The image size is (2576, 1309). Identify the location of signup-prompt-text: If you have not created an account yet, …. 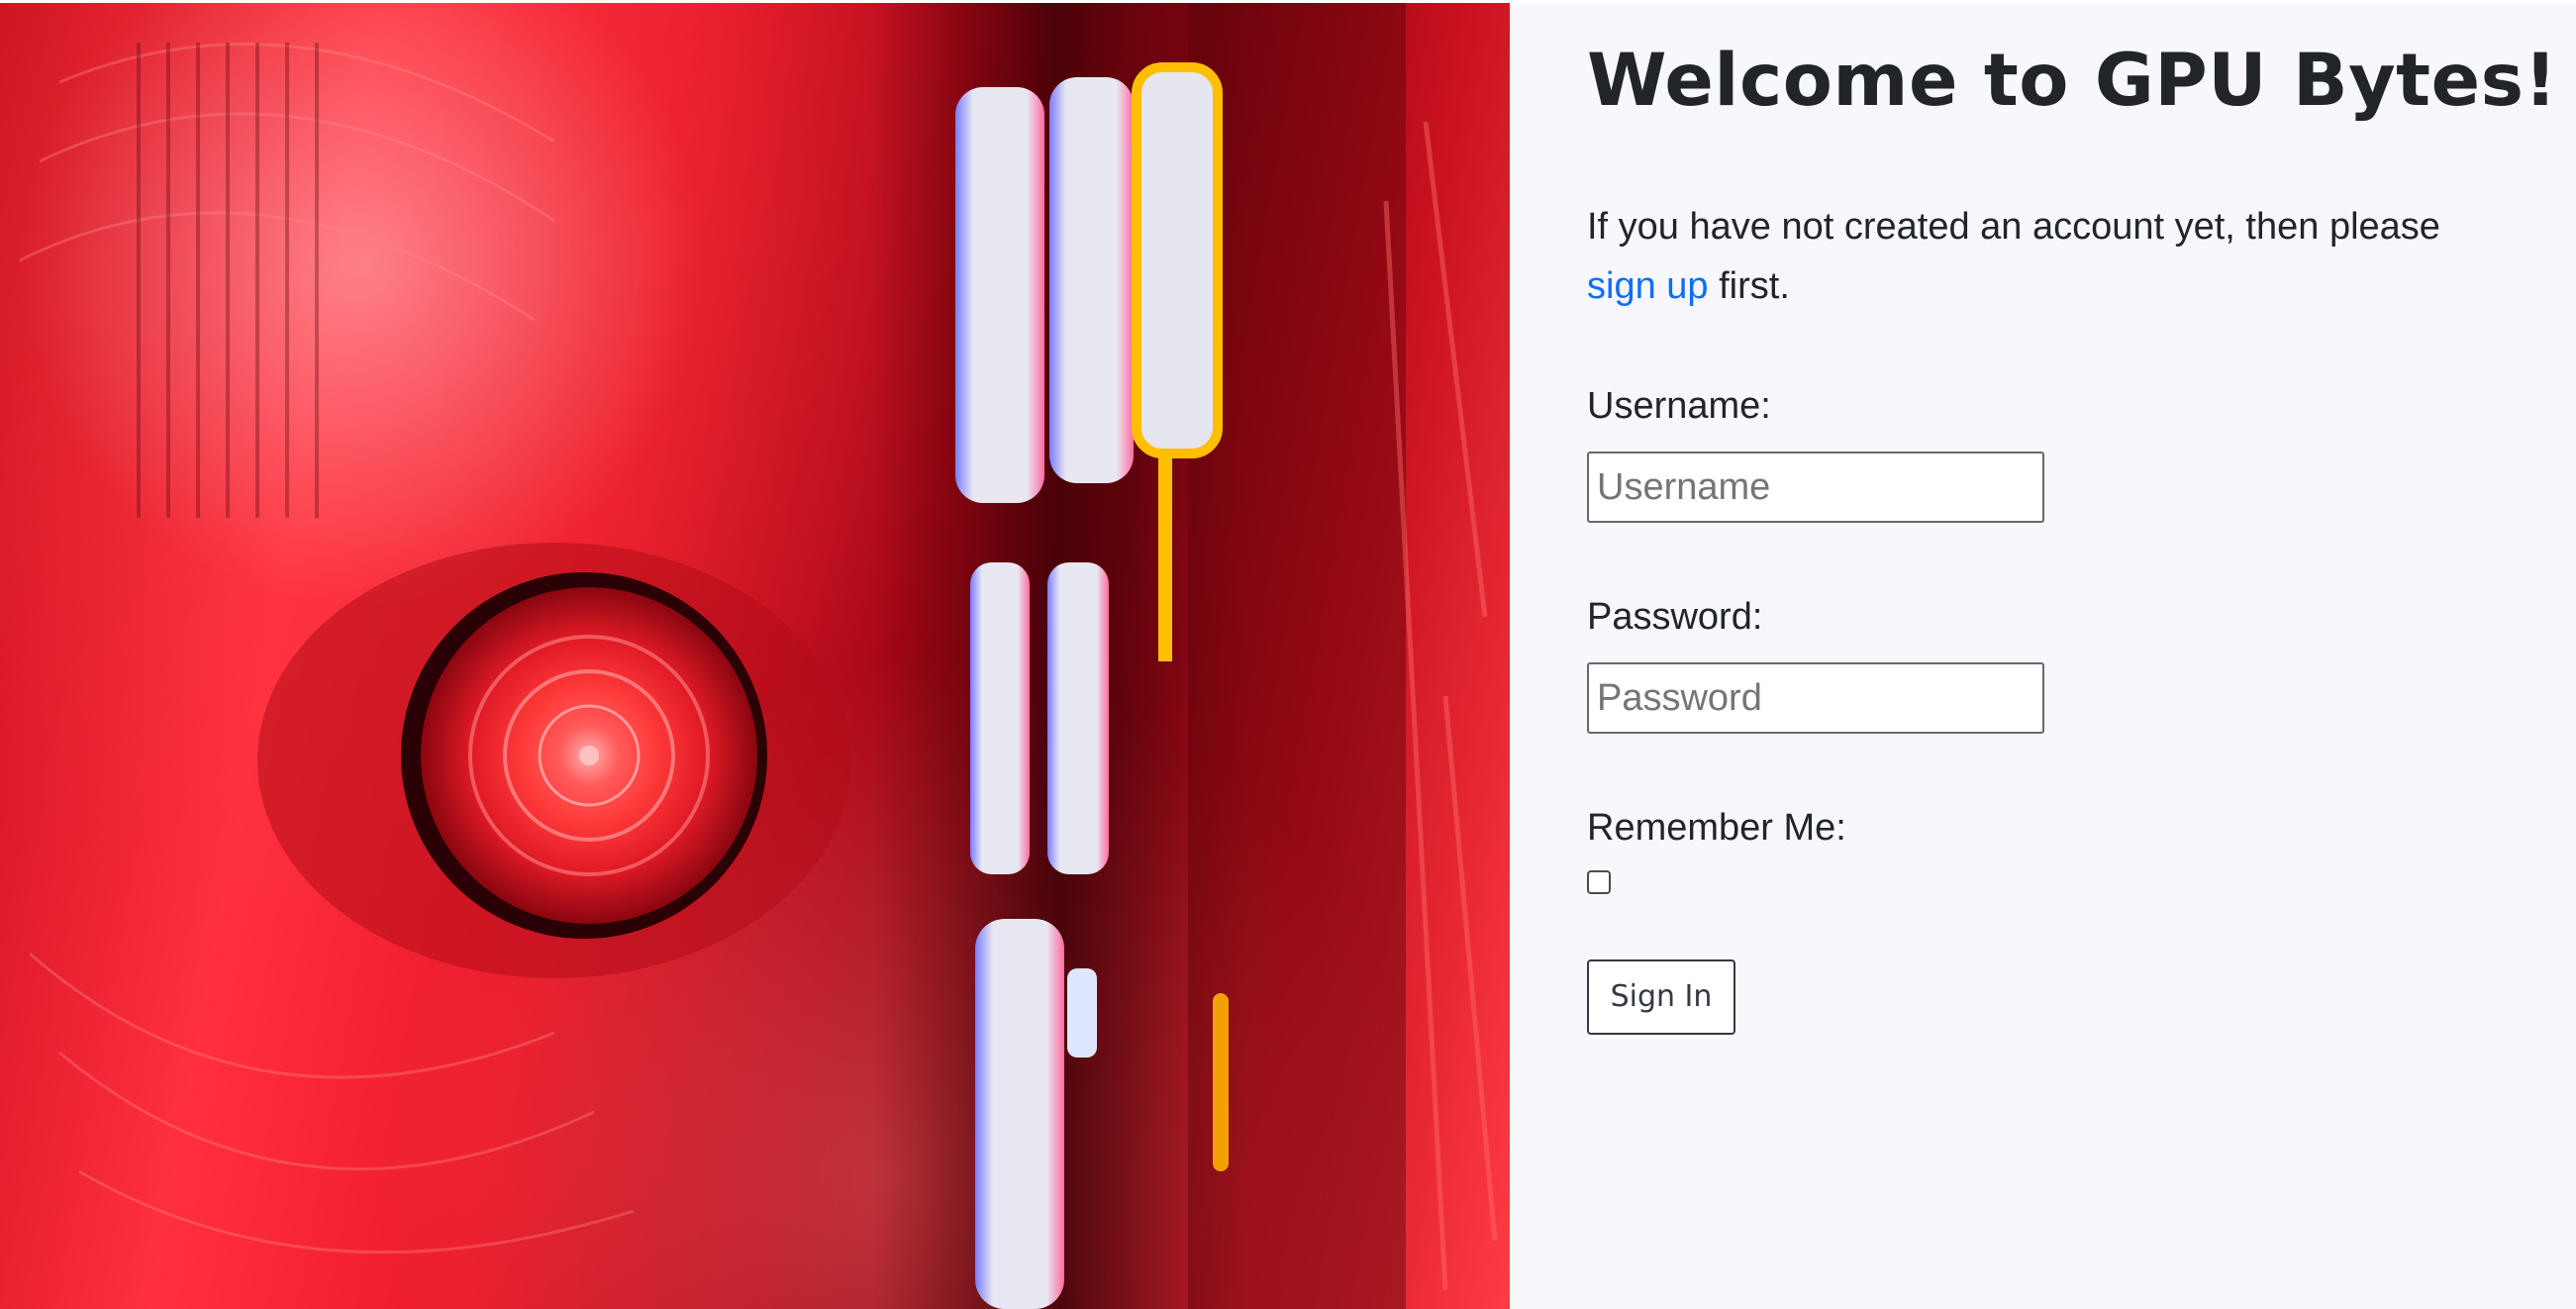
(2014, 227).